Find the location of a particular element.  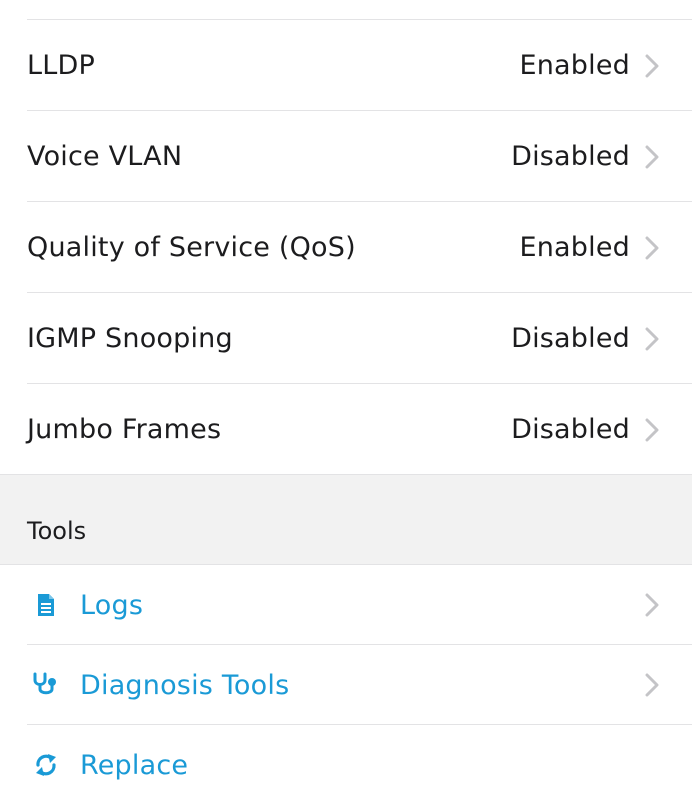

tools-section-header: Tools is located at coordinates (346, 520).